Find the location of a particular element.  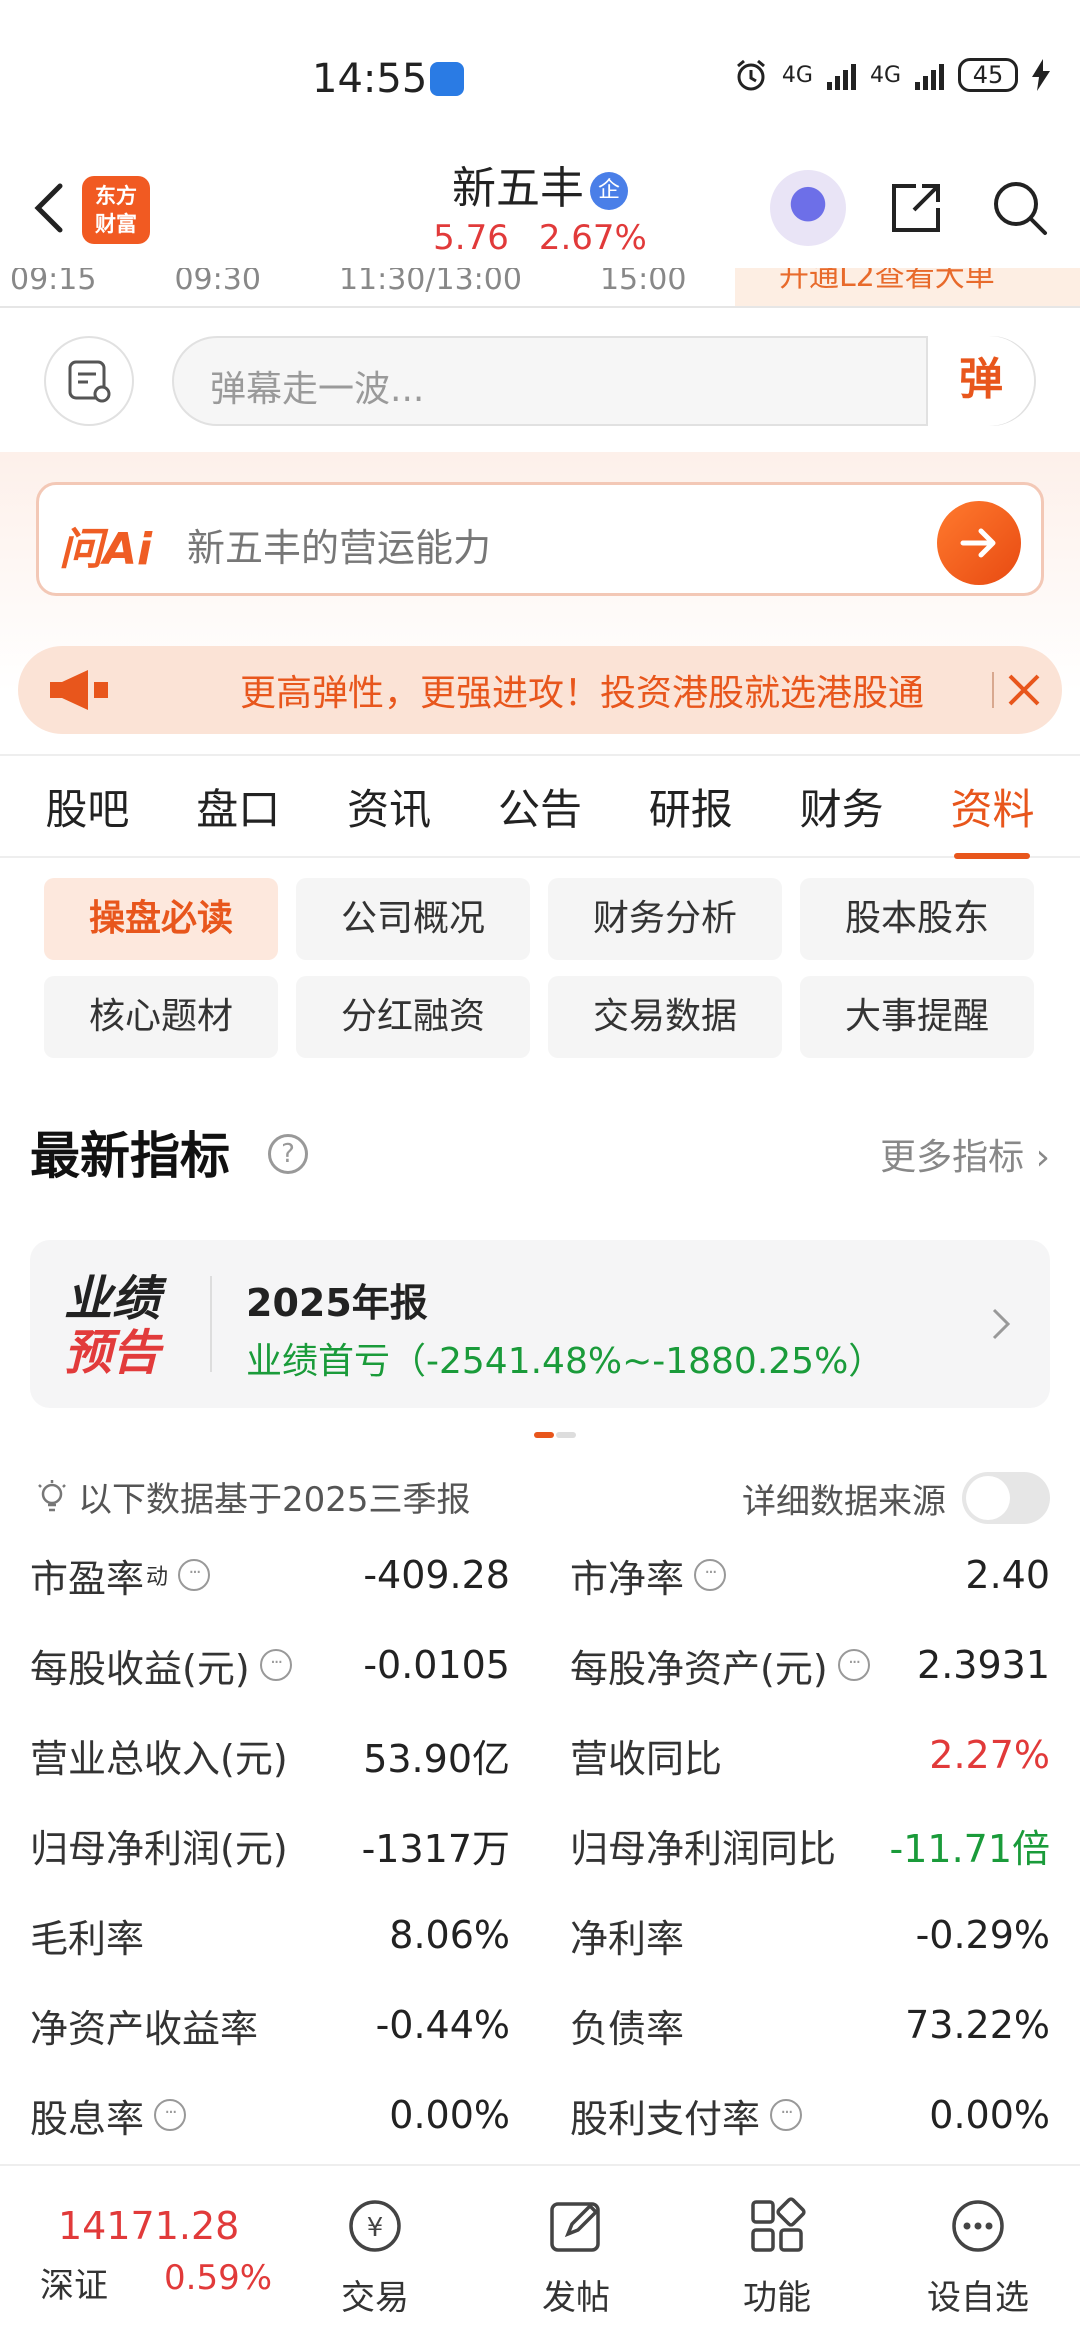

nav-functions: 功能 is located at coordinates (777, 2257).